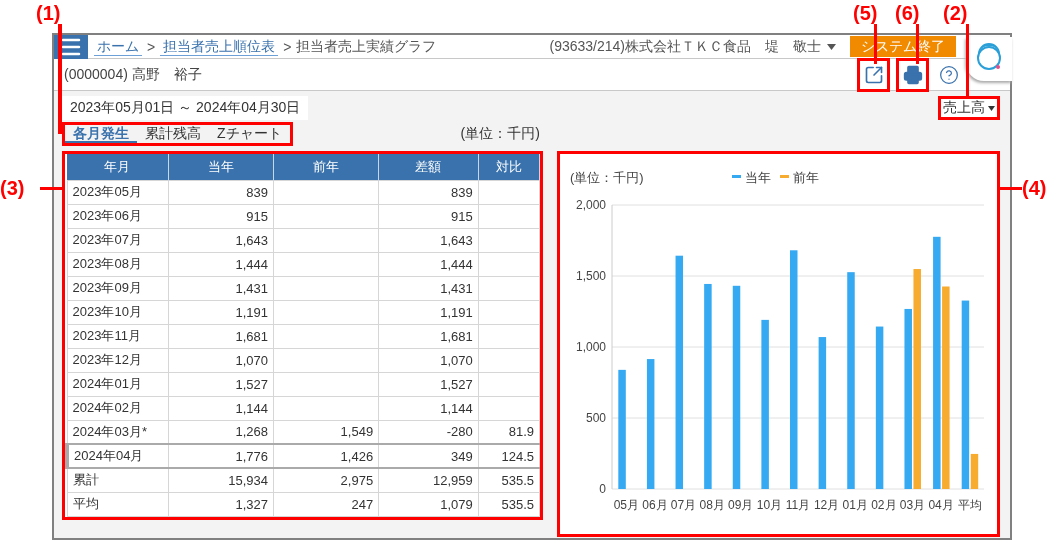 Image resolution: width=1062 pixels, height=543 pixels. Describe the element at coordinates (712, 505) in the screenshot. I see `axis-category-label: 08月` at that location.